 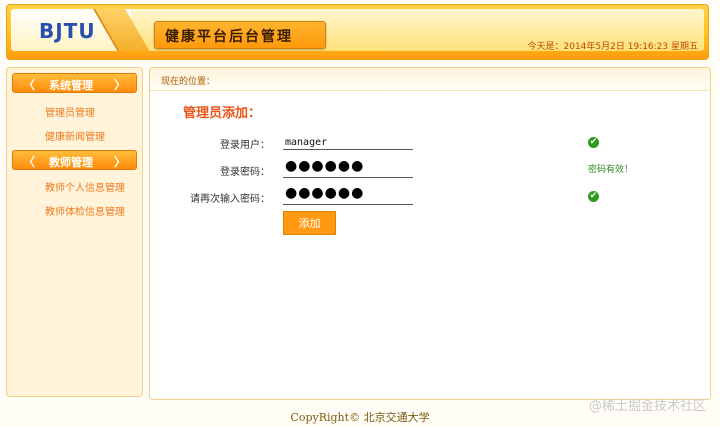 What do you see at coordinates (325, 193) in the screenshot?
I see `confirm-password-mask: ●●●●●●` at bounding box center [325, 193].